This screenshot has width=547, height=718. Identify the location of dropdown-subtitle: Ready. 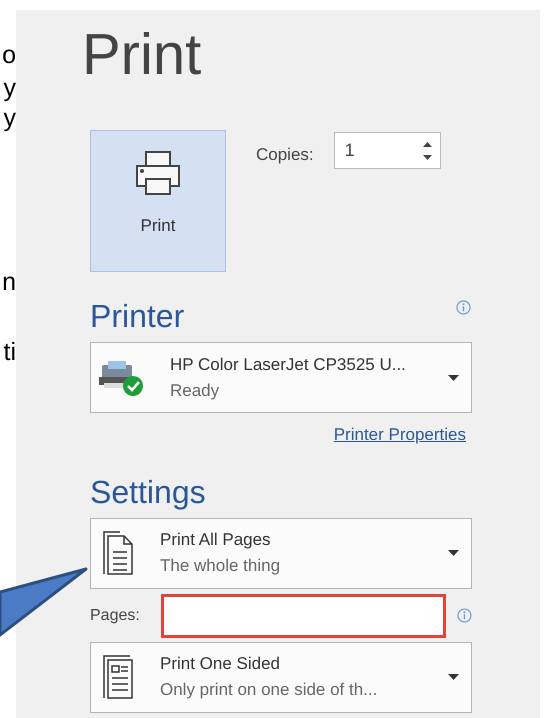
(195, 391).